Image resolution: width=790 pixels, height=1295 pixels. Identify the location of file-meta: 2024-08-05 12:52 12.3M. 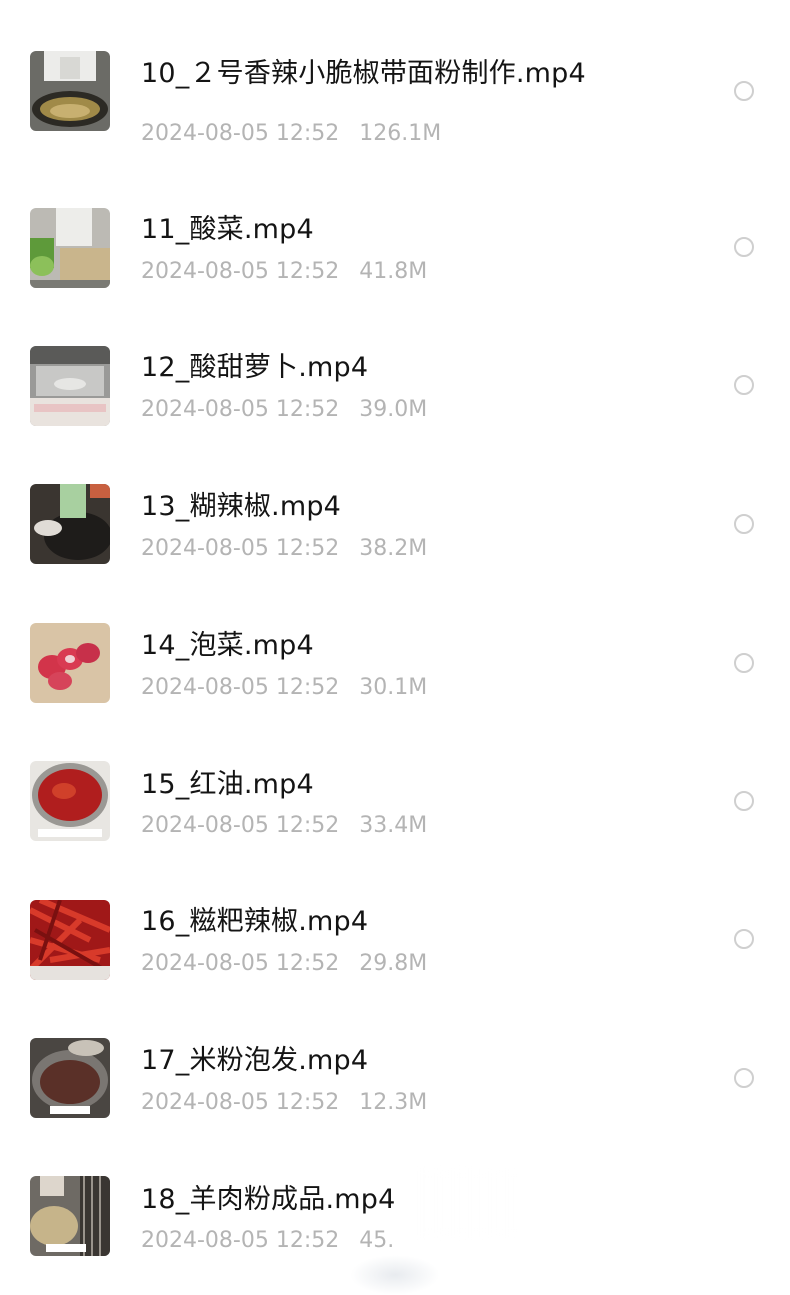
(284, 1103).